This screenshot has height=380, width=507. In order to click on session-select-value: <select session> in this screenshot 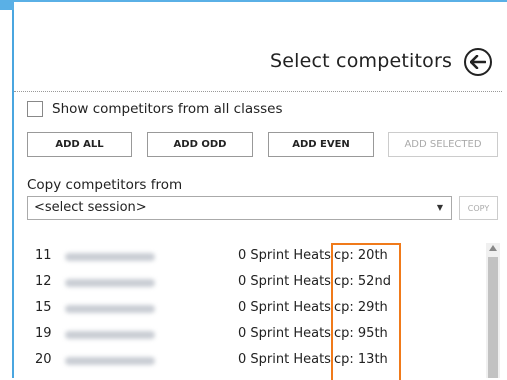, I will do `click(90, 207)`.